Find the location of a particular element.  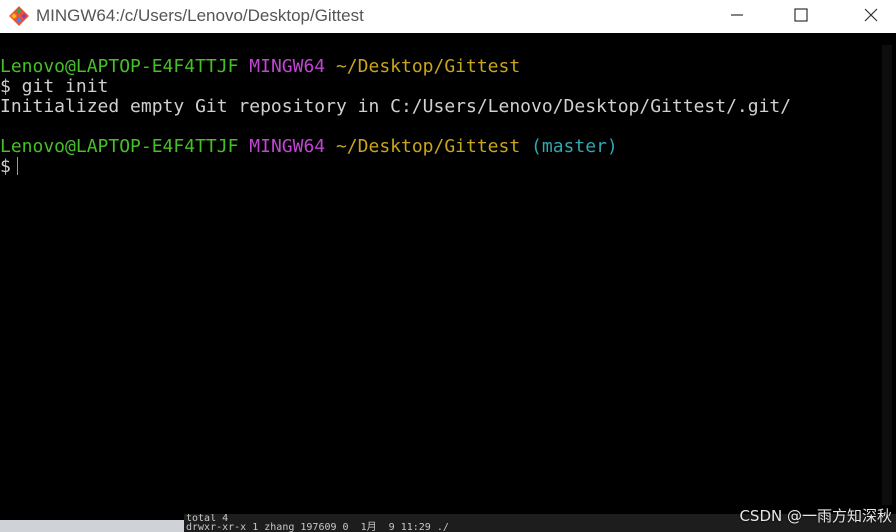

close-button is located at coordinates (871, 15).